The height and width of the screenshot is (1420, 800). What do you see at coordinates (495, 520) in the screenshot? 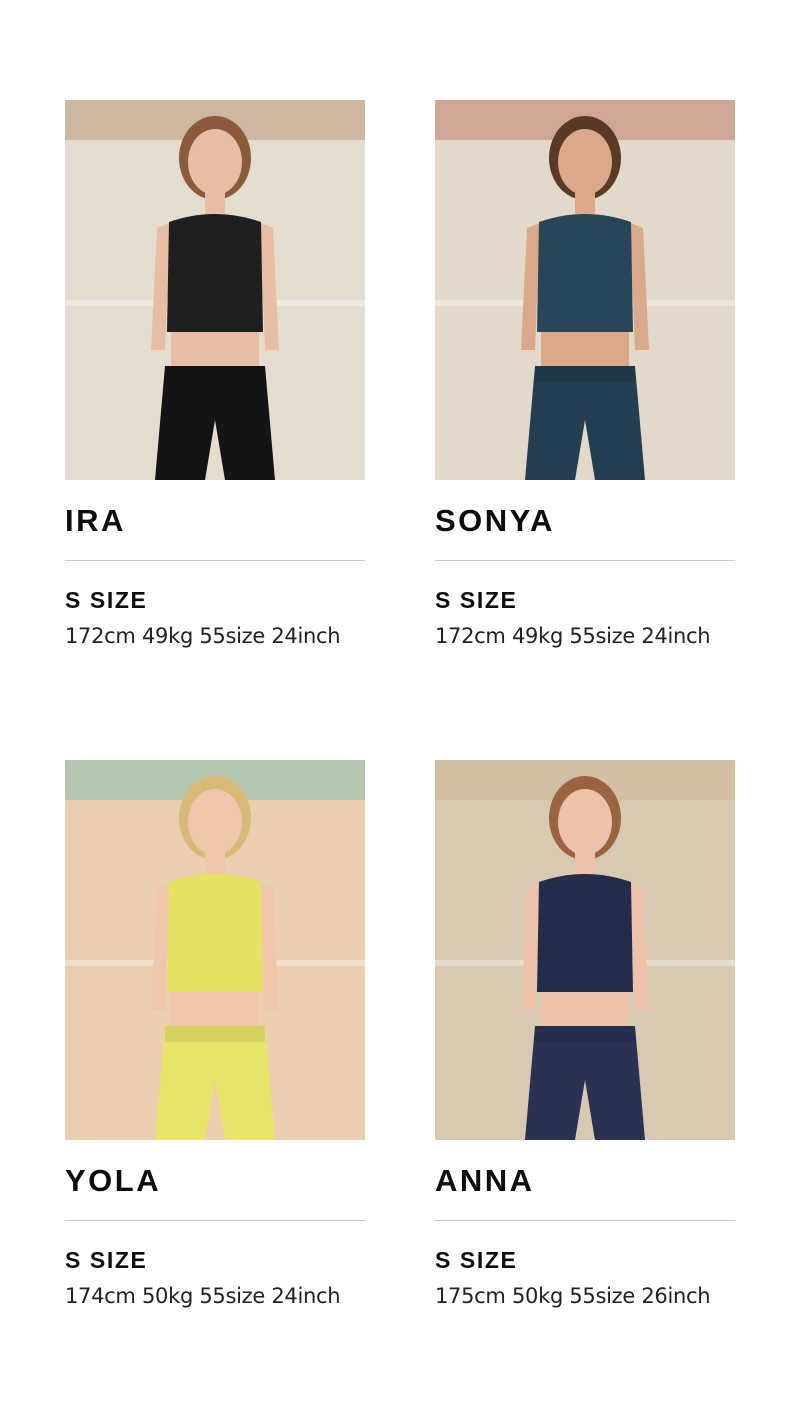
I see `model-name: SONYA` at bounding box center [495, 520].